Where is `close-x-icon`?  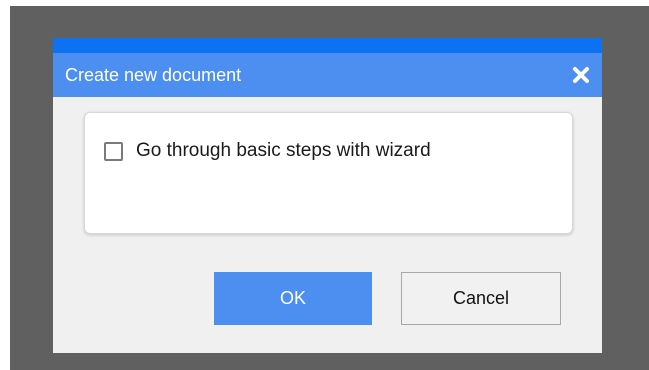
close-x-icon is located at coordinates (581, 75).